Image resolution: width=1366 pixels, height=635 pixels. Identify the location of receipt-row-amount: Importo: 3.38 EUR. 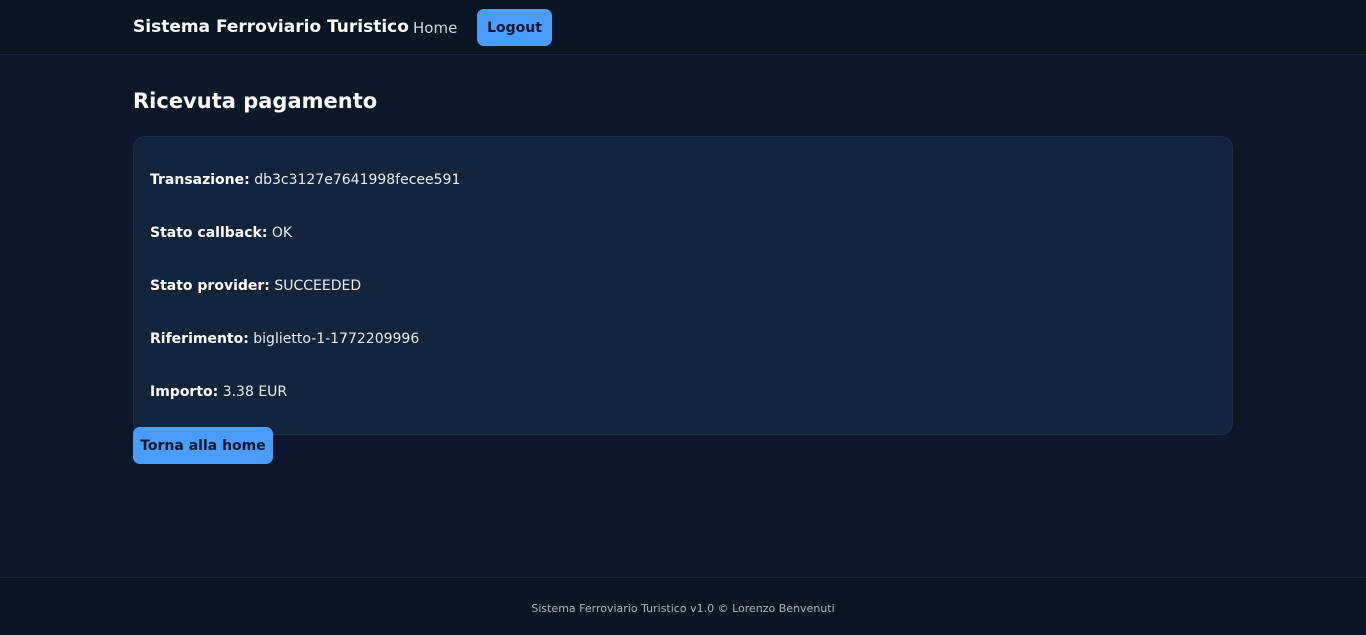
(218, 392).